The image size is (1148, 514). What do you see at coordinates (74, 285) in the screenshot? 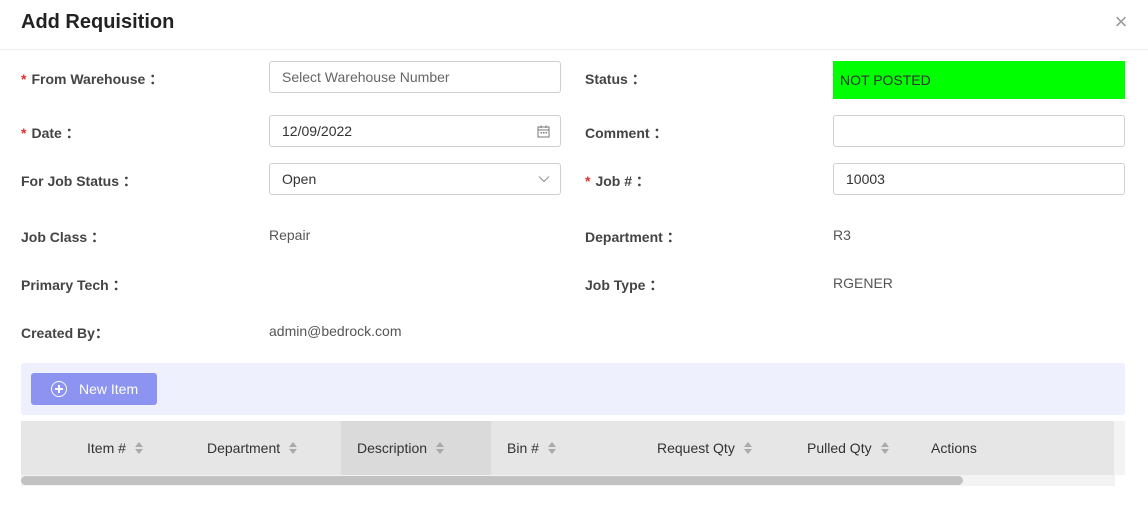
I see `primary-tech-label: Primary Tech ：` at bounding box center [74, 285].